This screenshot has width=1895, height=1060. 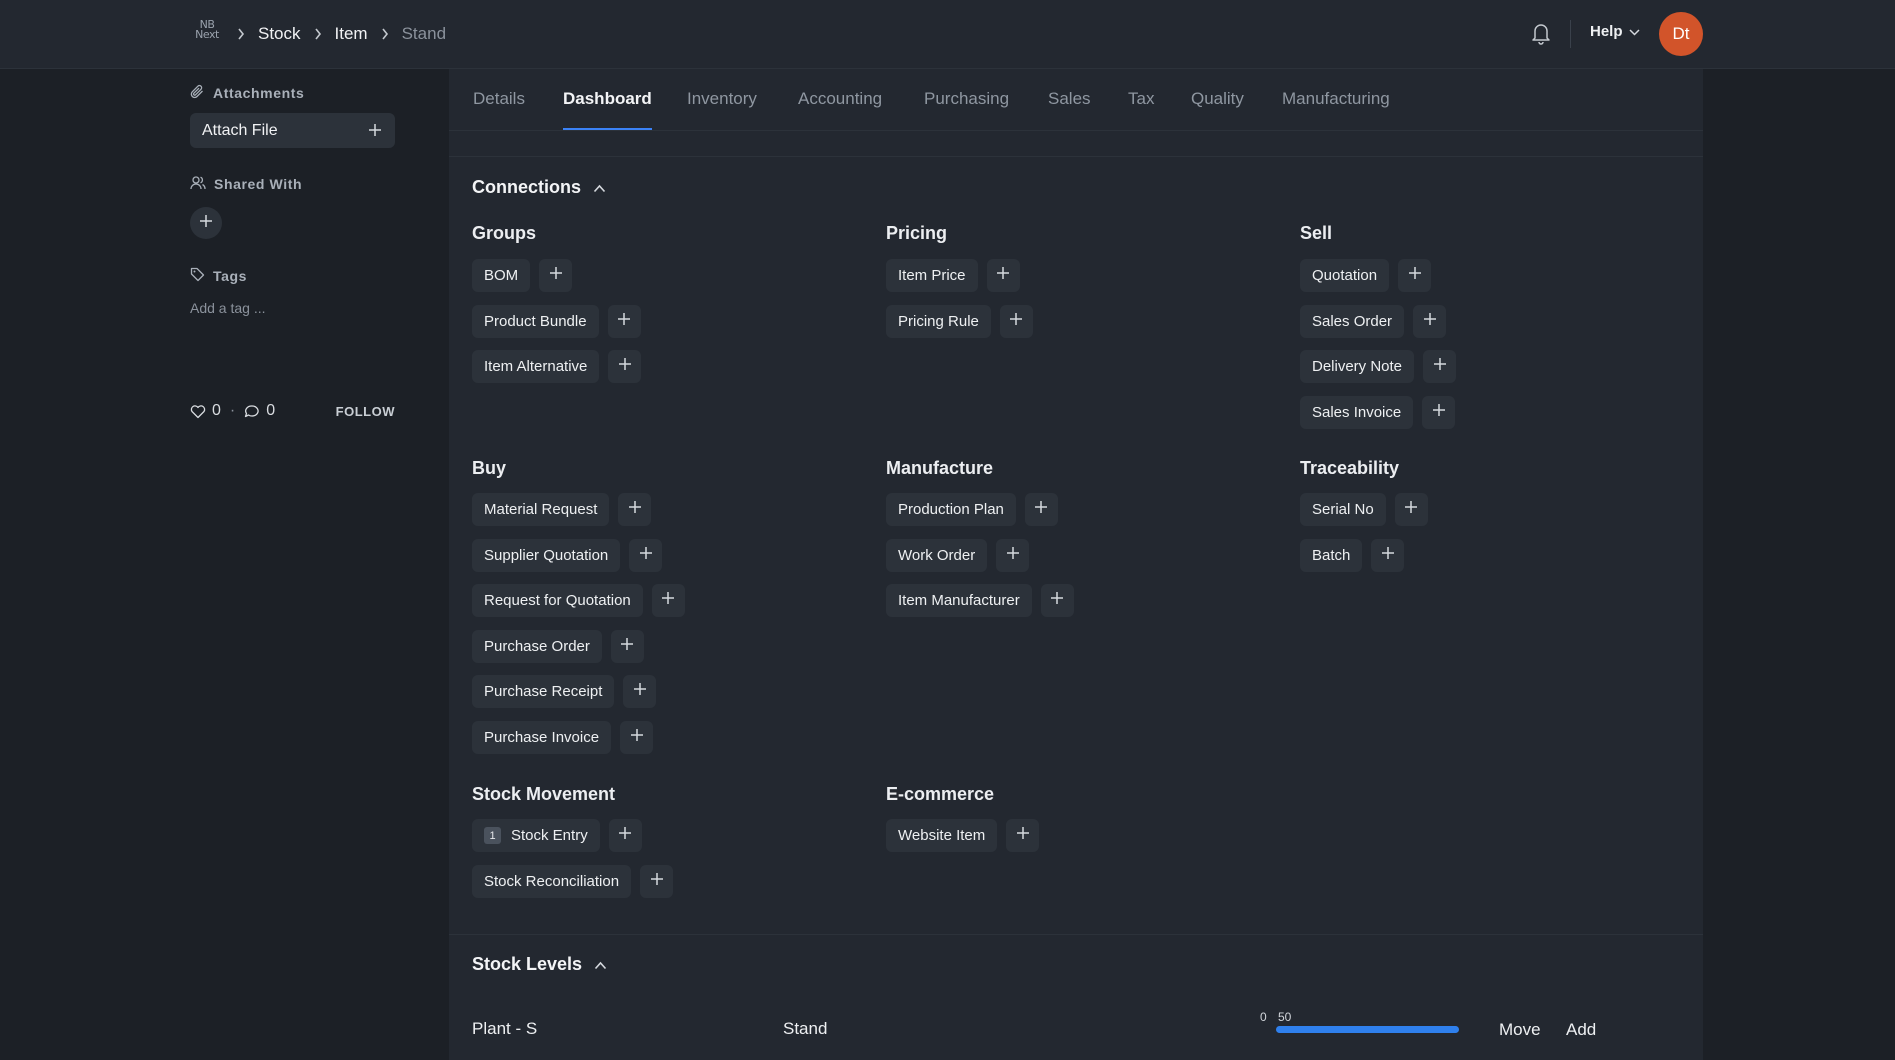 I want to click on connection-delivery-note: Delivery Note, so click(x=1357, y=366).